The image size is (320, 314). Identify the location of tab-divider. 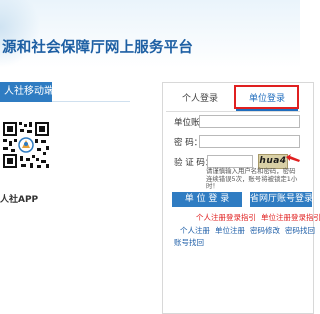
(233, 111).